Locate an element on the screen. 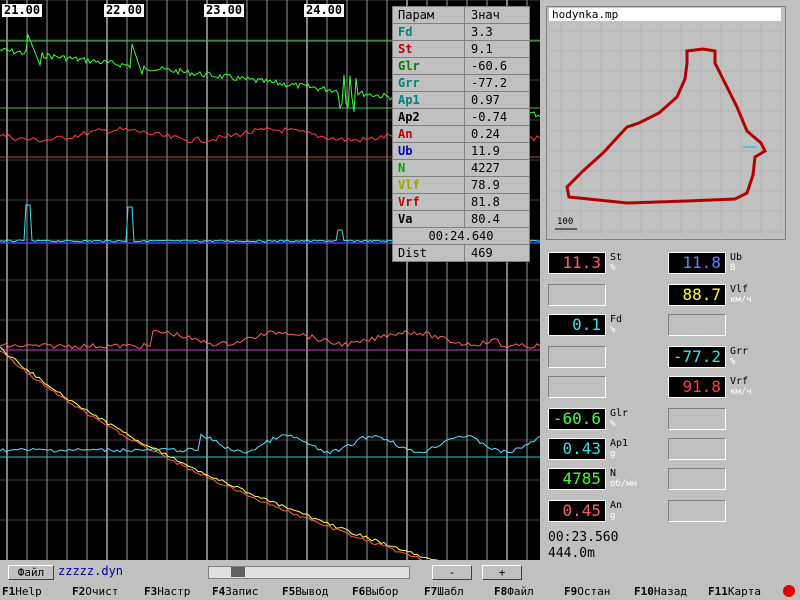 The image size is (800, 600). param-value: 0.97 is located at coordinates (485, 100).